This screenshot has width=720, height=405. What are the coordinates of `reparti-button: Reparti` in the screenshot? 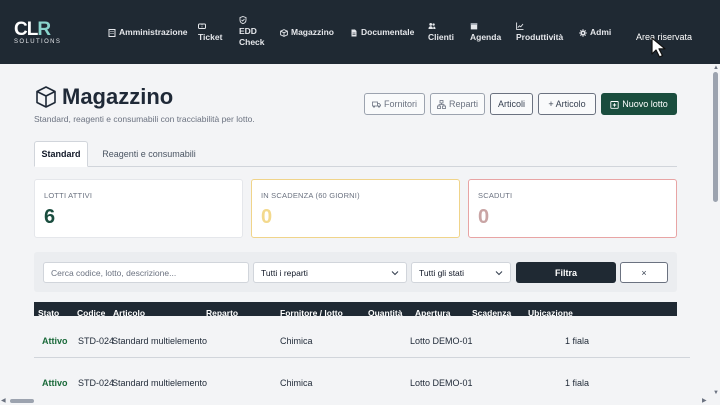 It's located at (457, 104).